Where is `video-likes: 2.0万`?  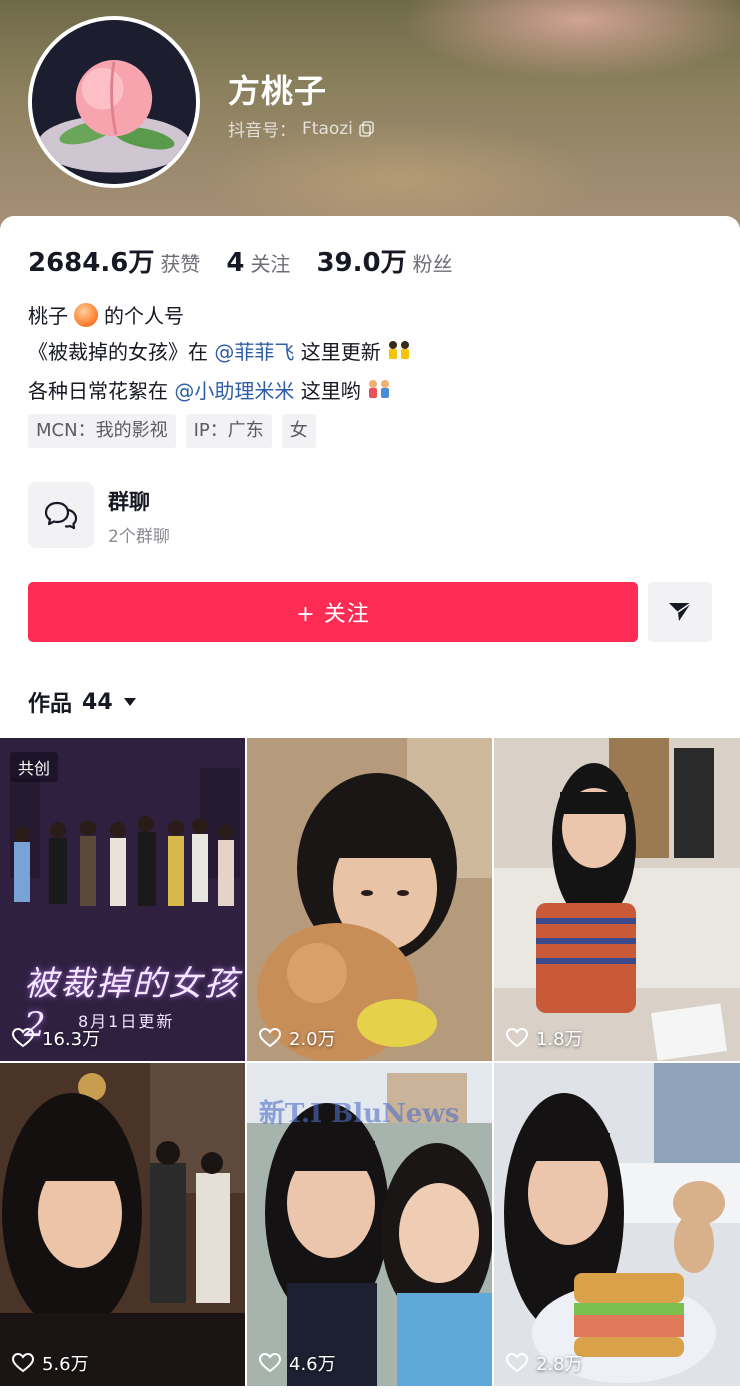
video-likes: 2.0万 is located at coordinates (297, 1038).